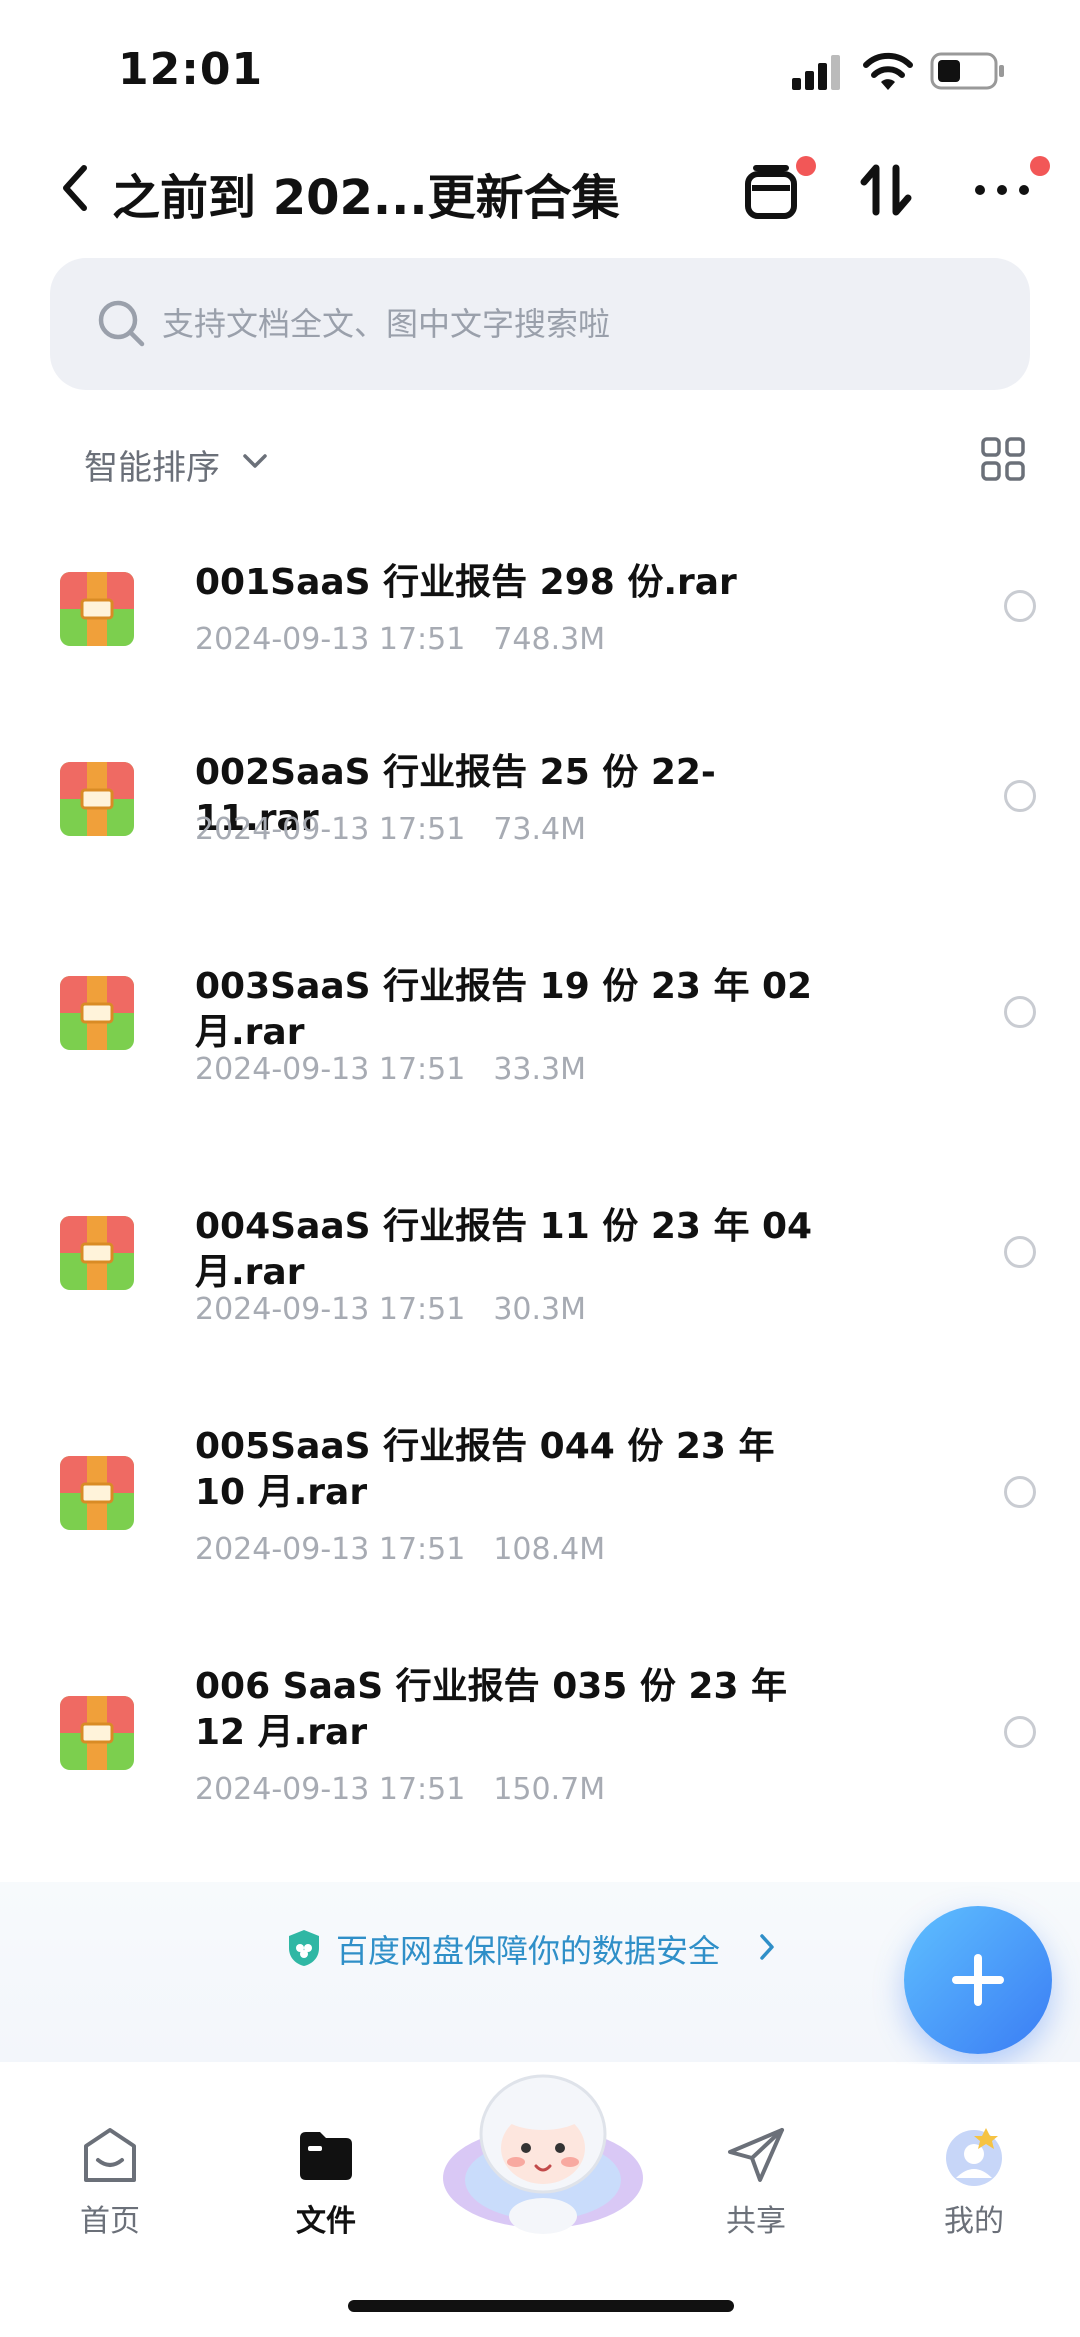  I want to click on tab-home: 首页, so click(110, 2182).